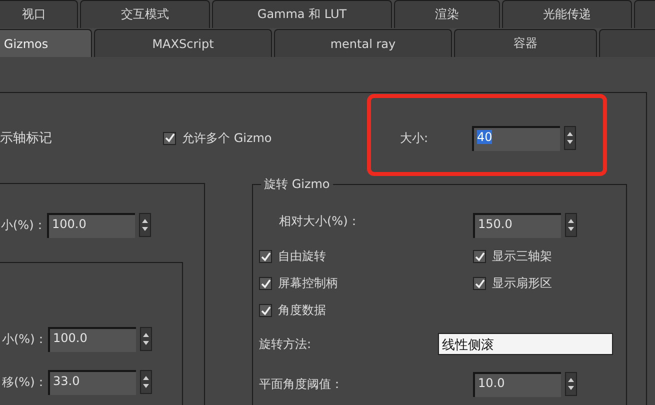  Describe the element at coordinates (92, 382) in the screenshot. I see `number-field: 33.0` at that location.